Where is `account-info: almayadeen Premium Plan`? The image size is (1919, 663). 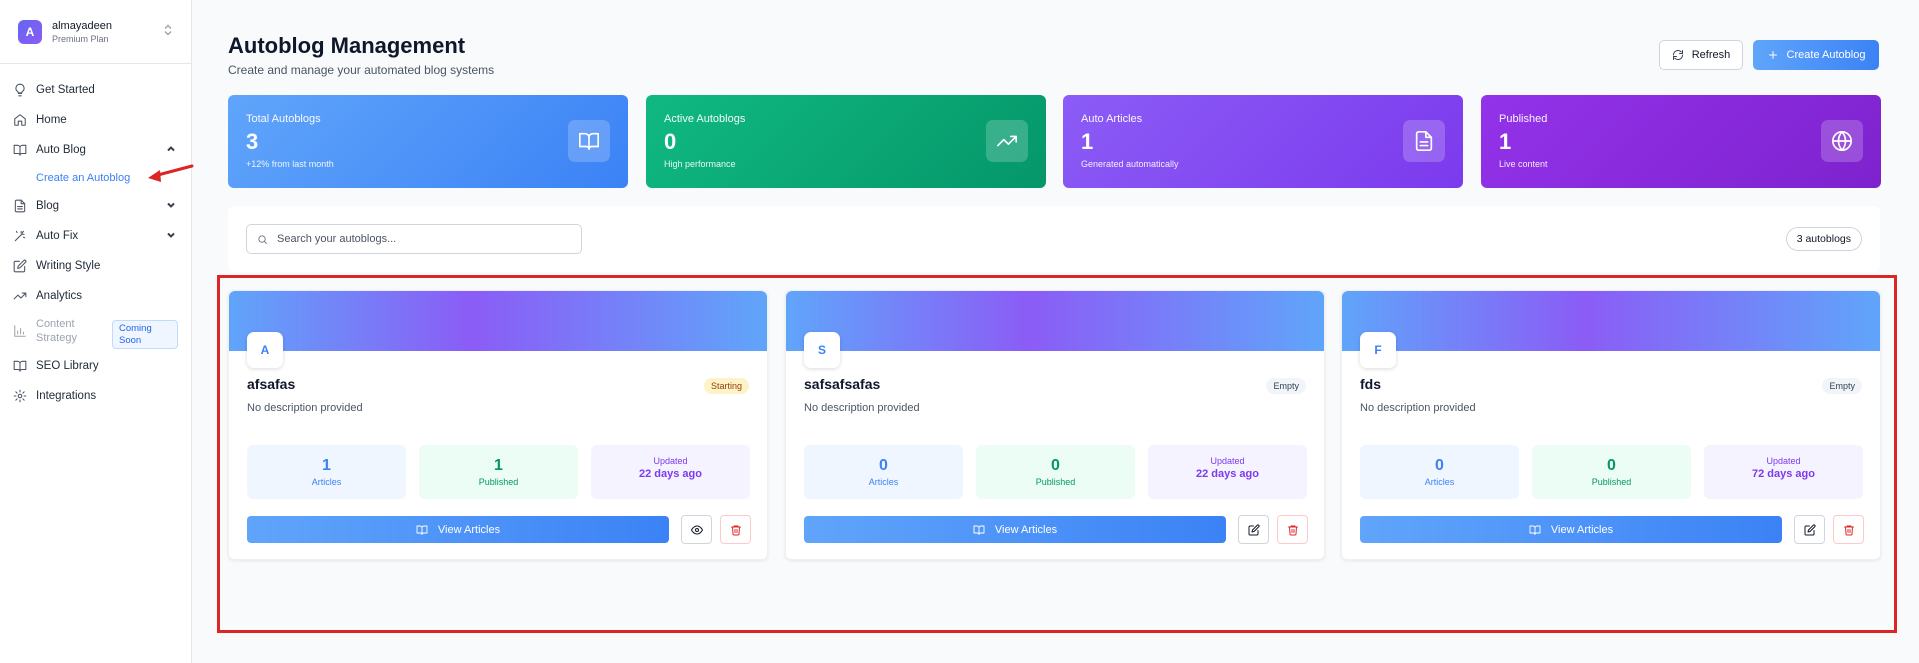 account-info: almayadeen Premium Plan is located at coordinates (107, 32).